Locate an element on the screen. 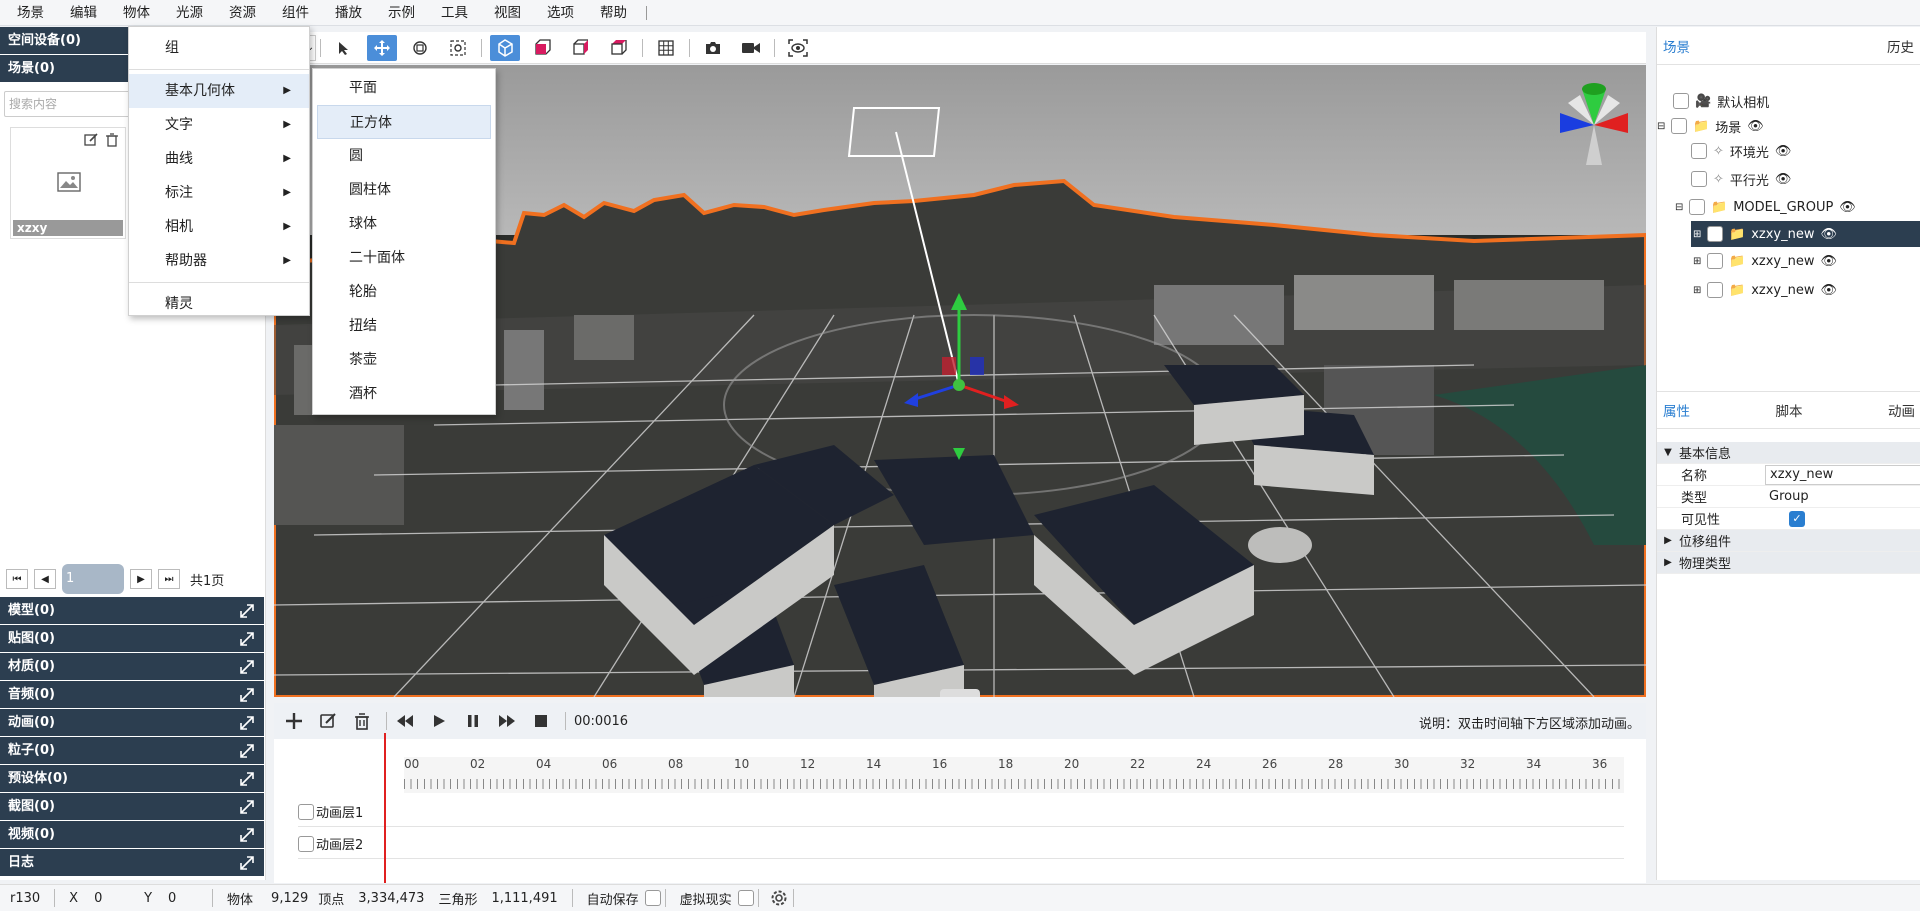  playhead is located at coordinates (385, 808).